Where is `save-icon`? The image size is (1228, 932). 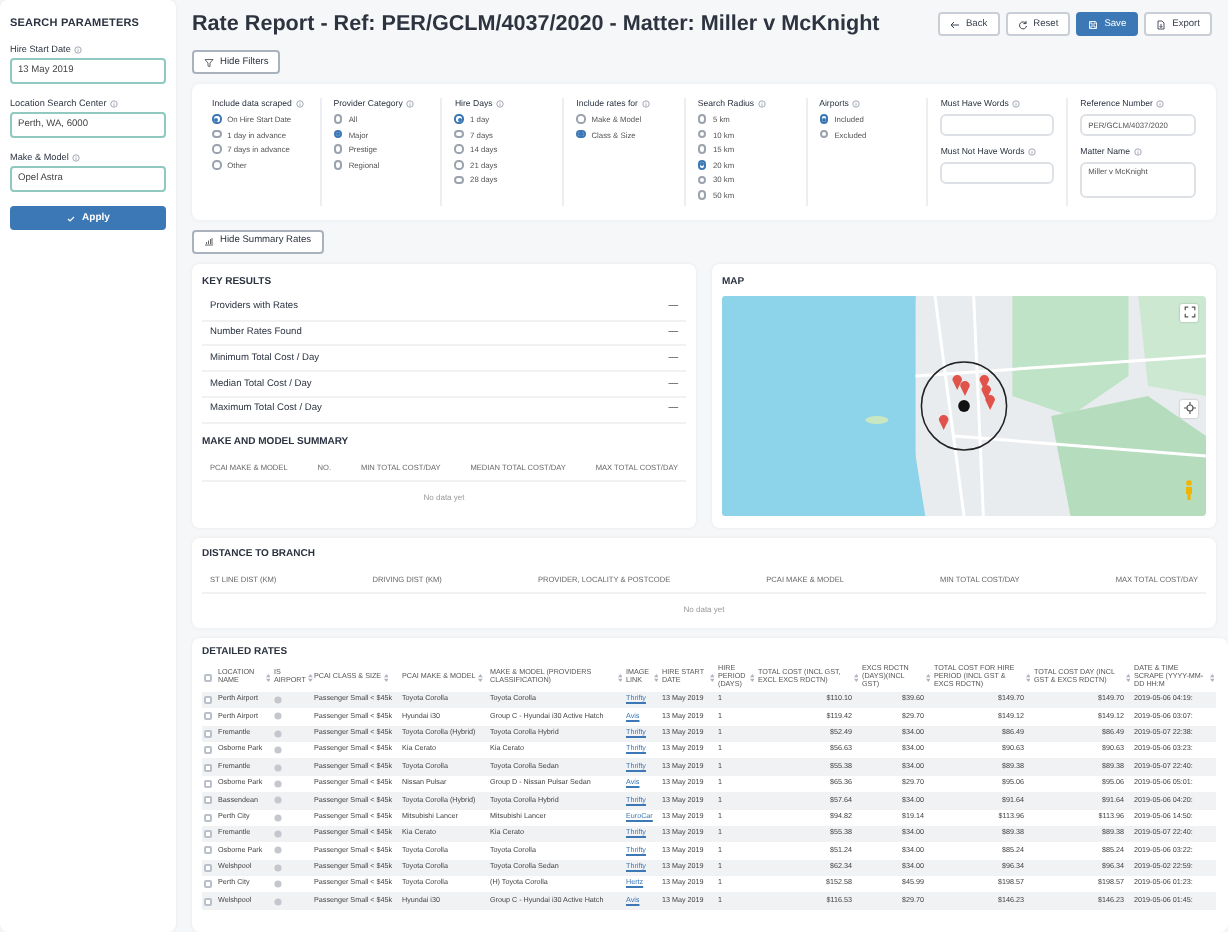 save-icon is located at coordinates (1093, 24).